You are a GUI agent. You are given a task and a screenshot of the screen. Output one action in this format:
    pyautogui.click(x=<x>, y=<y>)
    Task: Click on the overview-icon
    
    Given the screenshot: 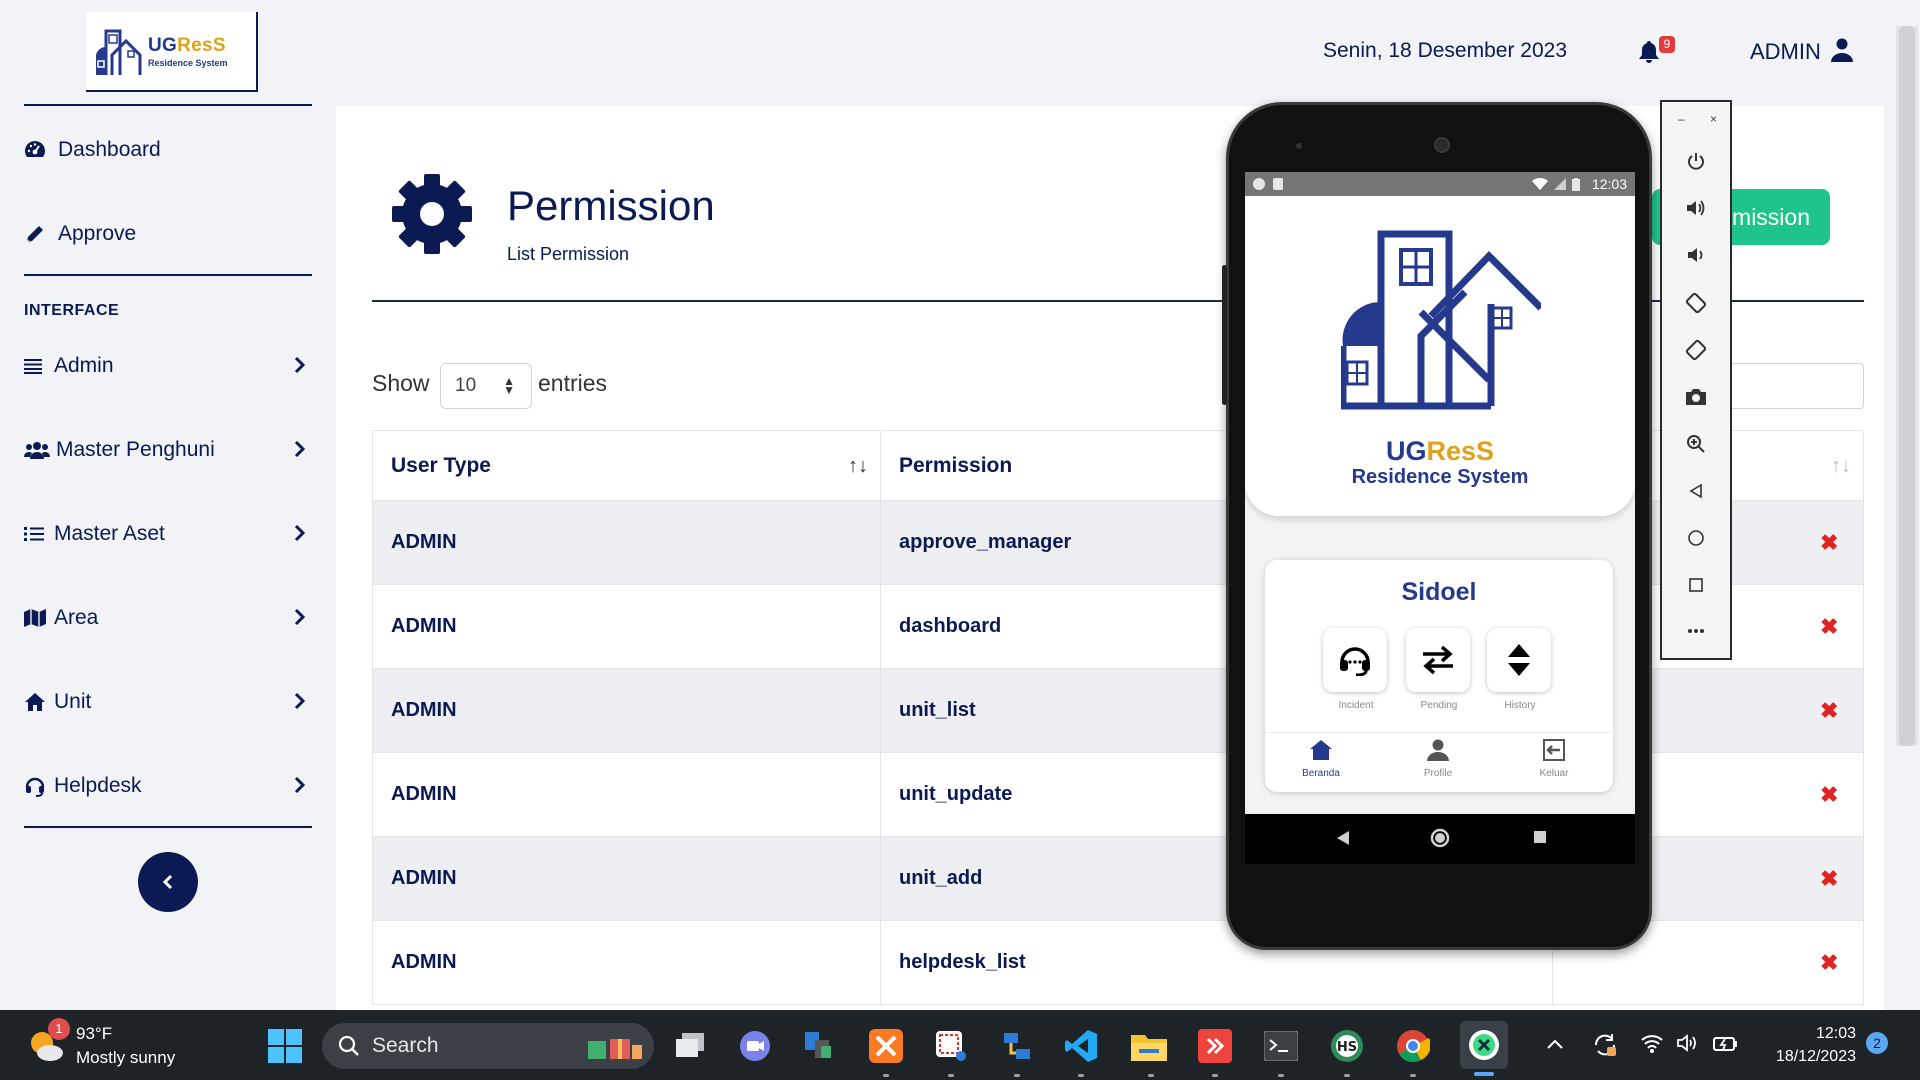 What is the action you would take?
    pyautogui.click(x=1696, y=585)
    